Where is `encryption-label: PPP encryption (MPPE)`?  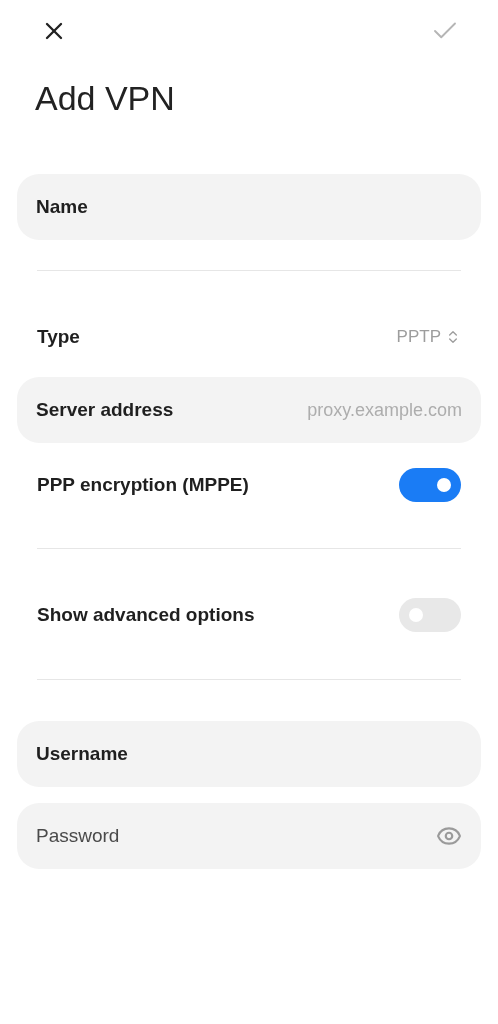
encryption-label: PPP encryption (MPPE) is located at coordinates (143, 485).